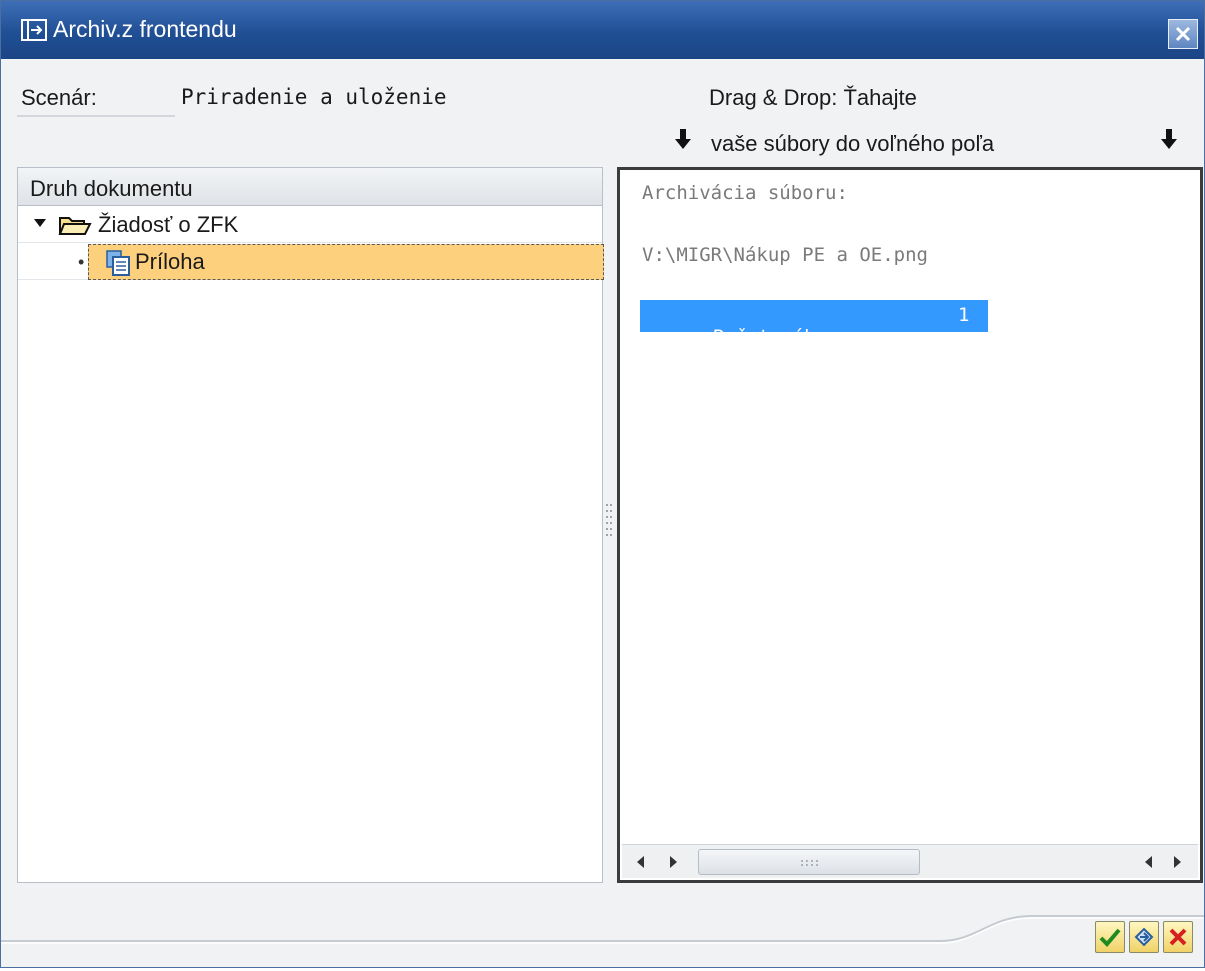 The width and height of the screenshot is (1205, 971). Describe the element at coordinates (96, 116) in the screenshot. I see `scenario-label-underline` at that location.